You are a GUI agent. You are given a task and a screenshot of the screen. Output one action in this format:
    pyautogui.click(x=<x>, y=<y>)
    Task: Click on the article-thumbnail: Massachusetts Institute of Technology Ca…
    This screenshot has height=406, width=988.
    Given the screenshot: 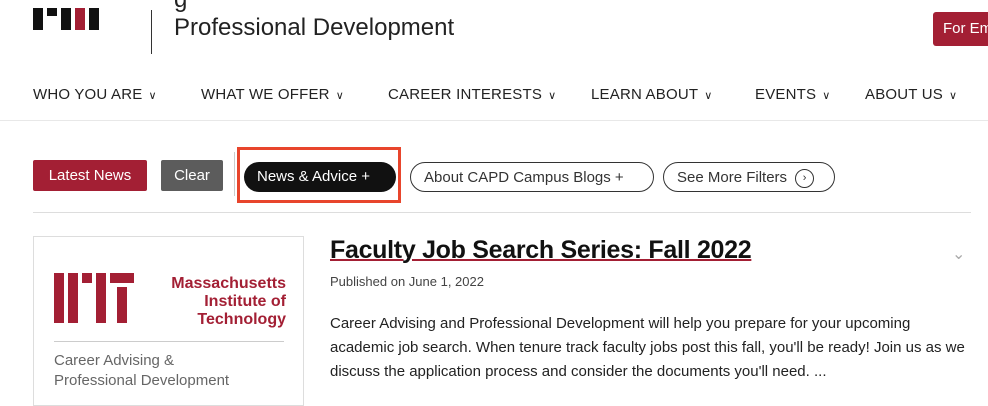 What is the action you would take?
    pyautogui.click(x=168, y=321)
    